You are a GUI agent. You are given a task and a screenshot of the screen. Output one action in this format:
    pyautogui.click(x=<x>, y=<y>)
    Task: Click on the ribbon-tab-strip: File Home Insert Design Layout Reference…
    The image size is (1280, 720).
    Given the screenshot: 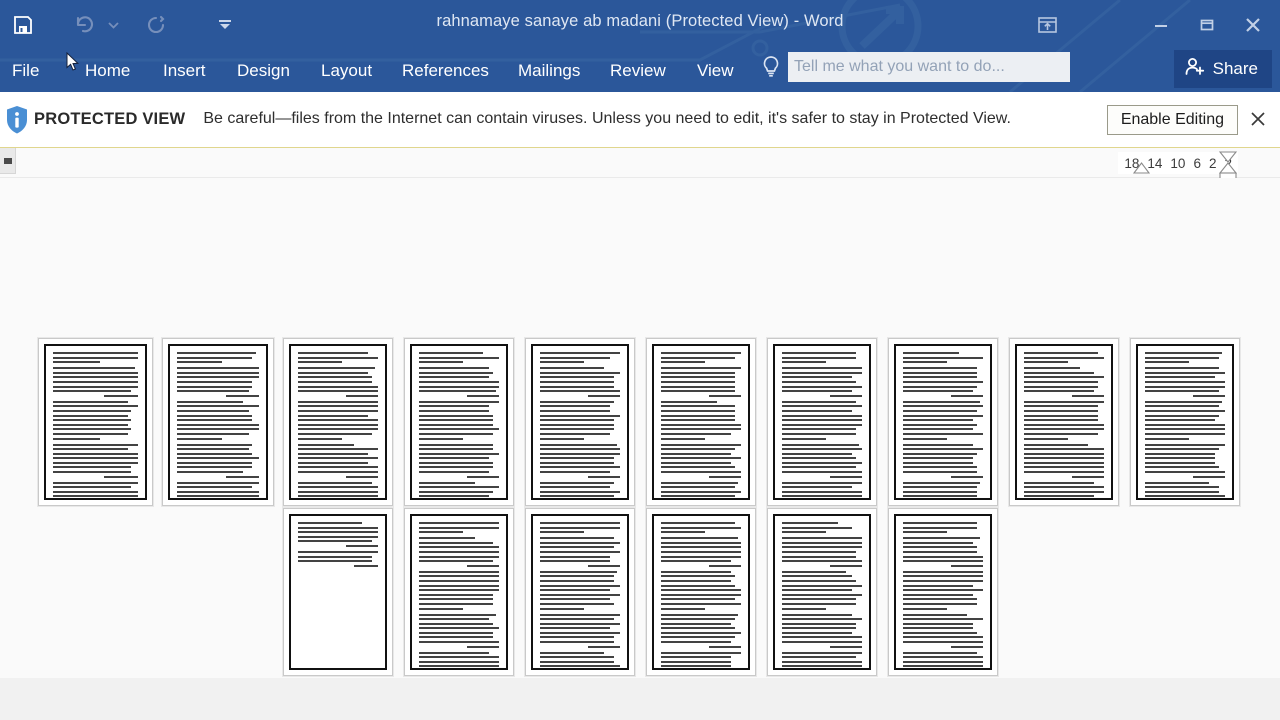 What is the action you would take?
    pyautogui.click(x=640, y=71)
    